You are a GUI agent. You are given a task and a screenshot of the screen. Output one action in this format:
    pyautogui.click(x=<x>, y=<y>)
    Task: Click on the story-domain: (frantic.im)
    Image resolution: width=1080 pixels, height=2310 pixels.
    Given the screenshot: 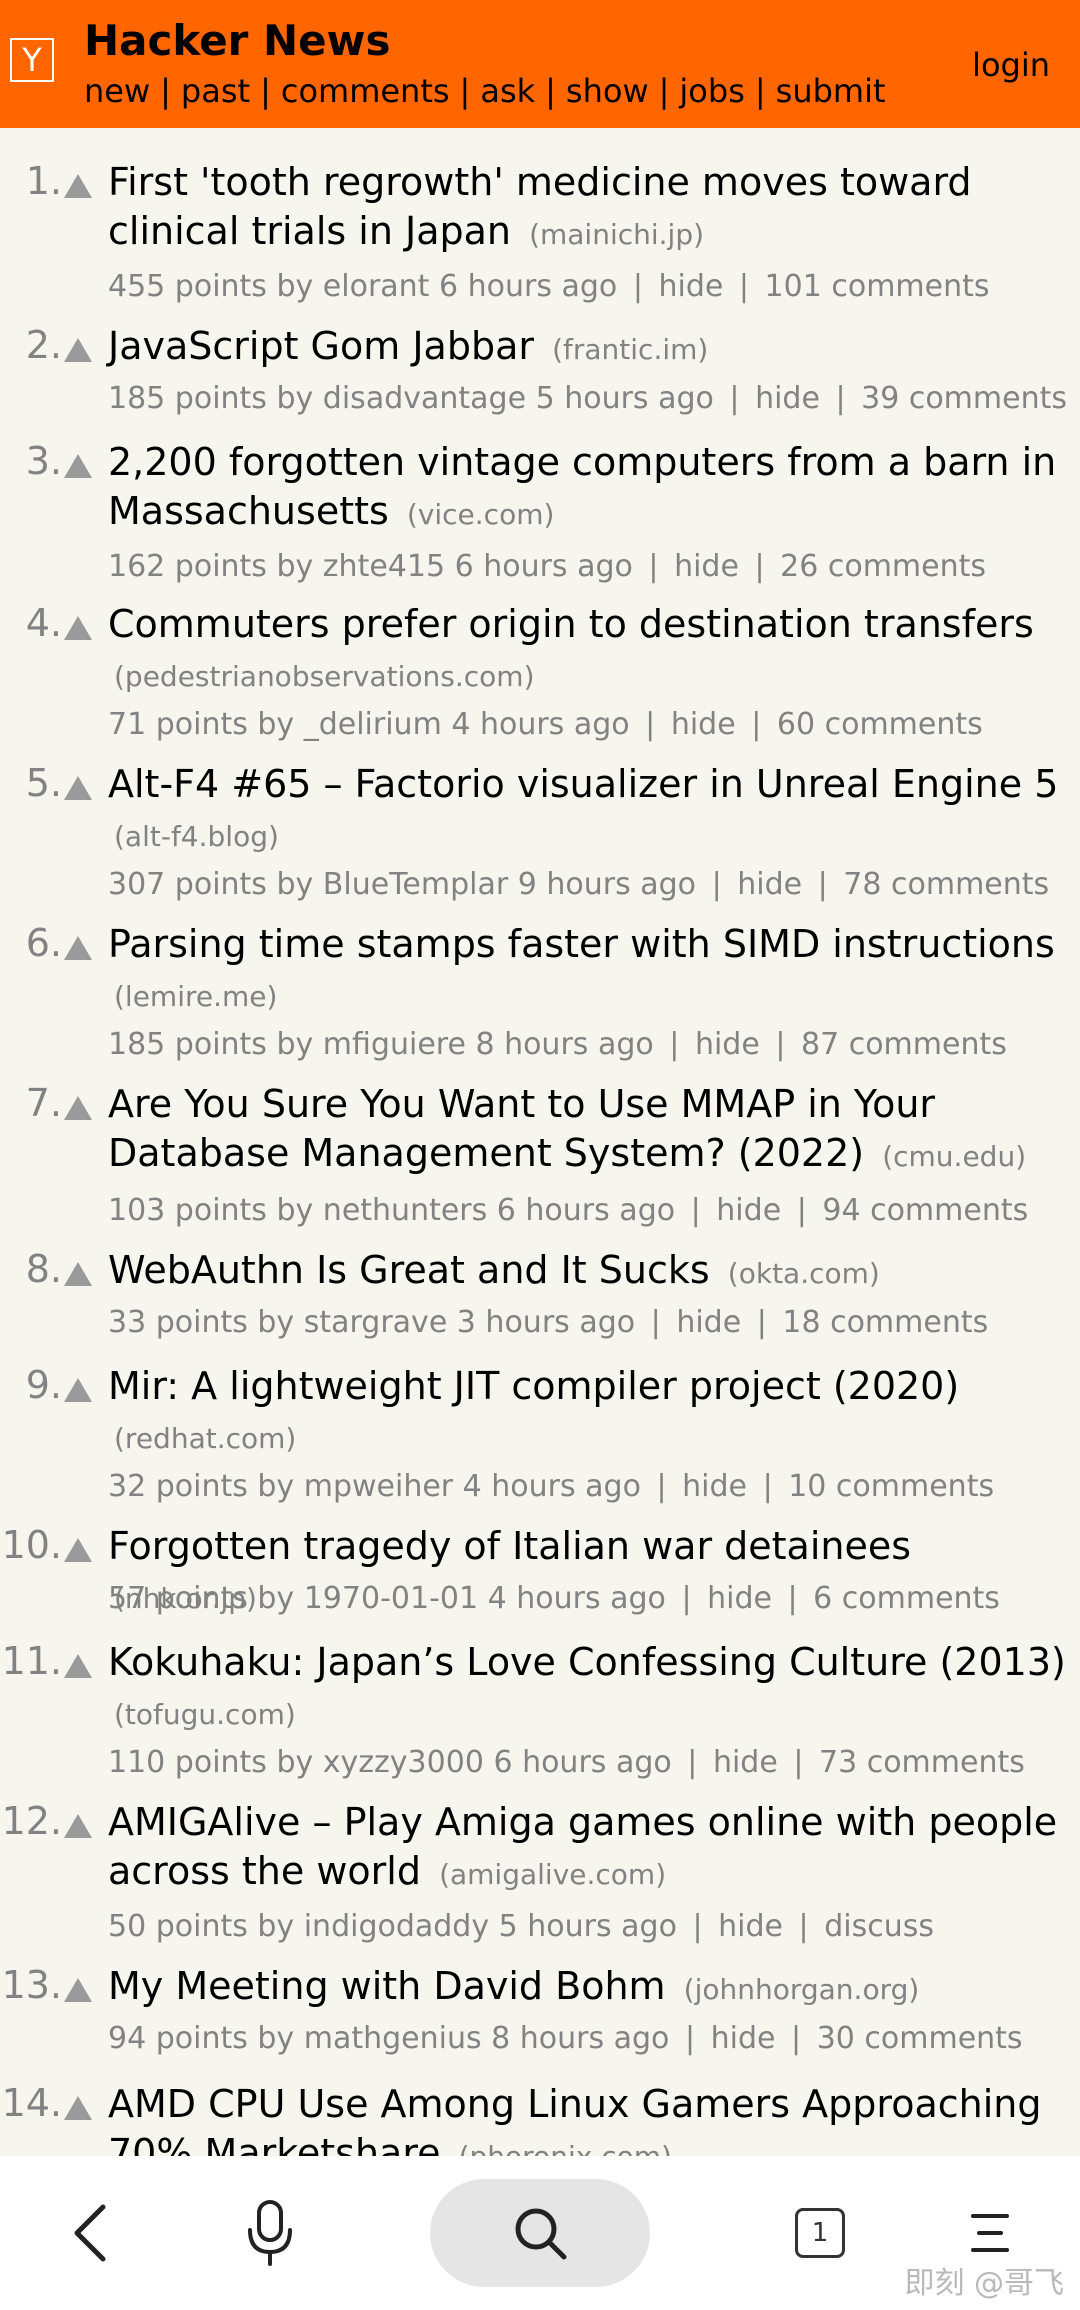 What is the action you would take?
    pyautogui.click(x=630, y=349)
    